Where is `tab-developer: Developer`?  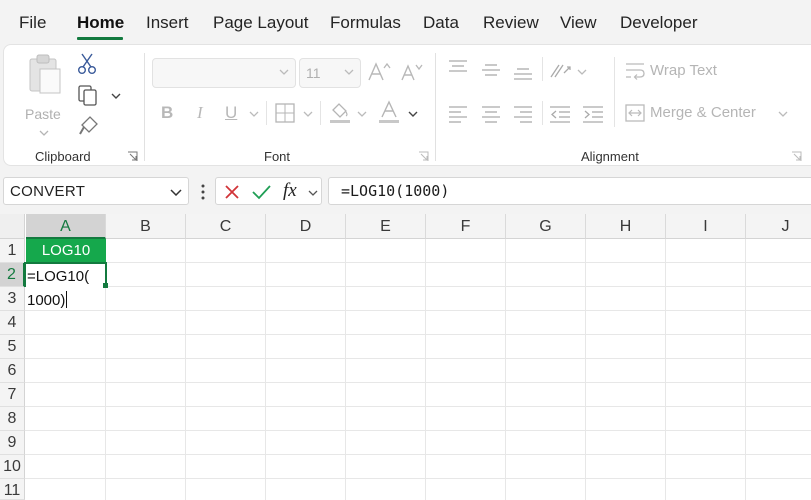 tab-developer: Developer is located at coordinates (659, 23).